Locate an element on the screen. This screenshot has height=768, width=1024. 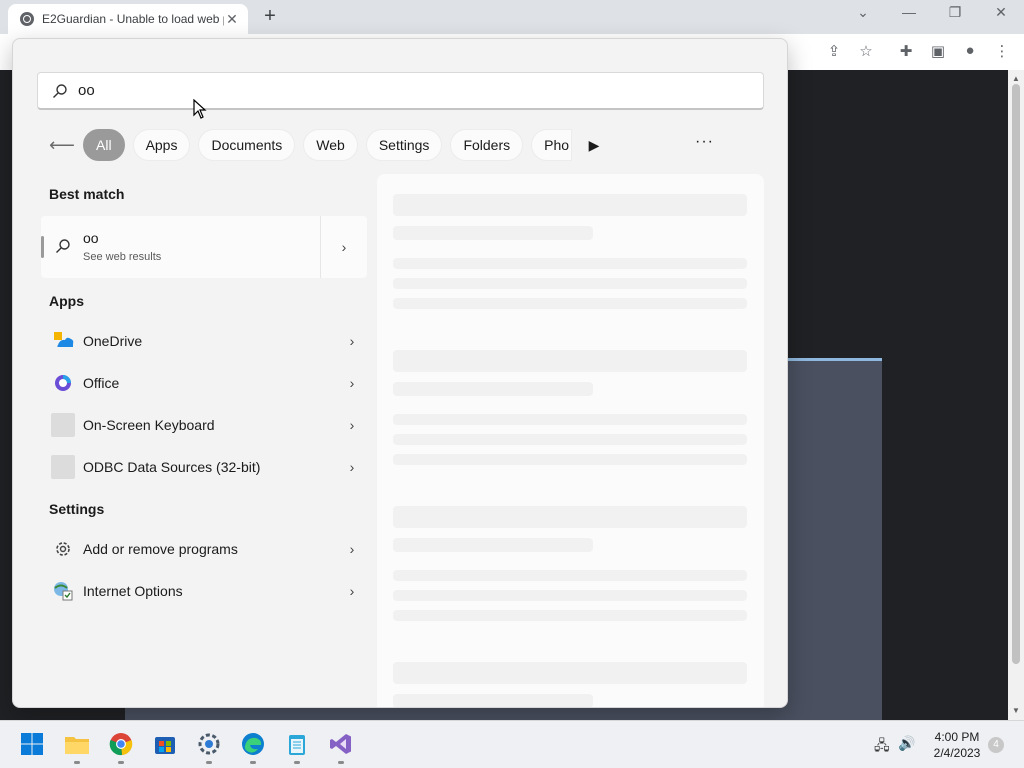
gear-icon is located at coordinates (63, 549).